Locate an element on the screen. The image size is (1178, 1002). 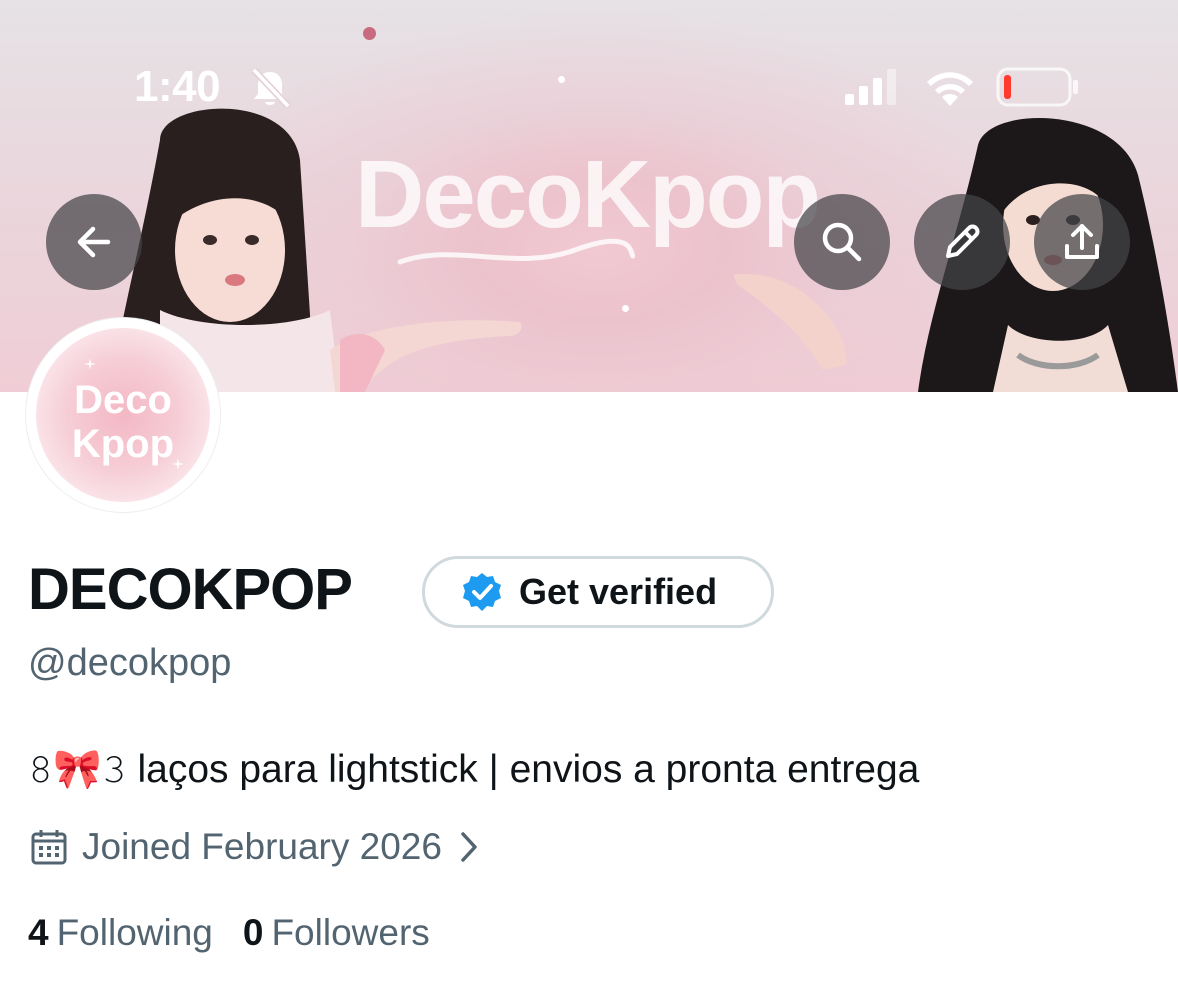
verified-badge-icon is located at coordinates (482, 592).